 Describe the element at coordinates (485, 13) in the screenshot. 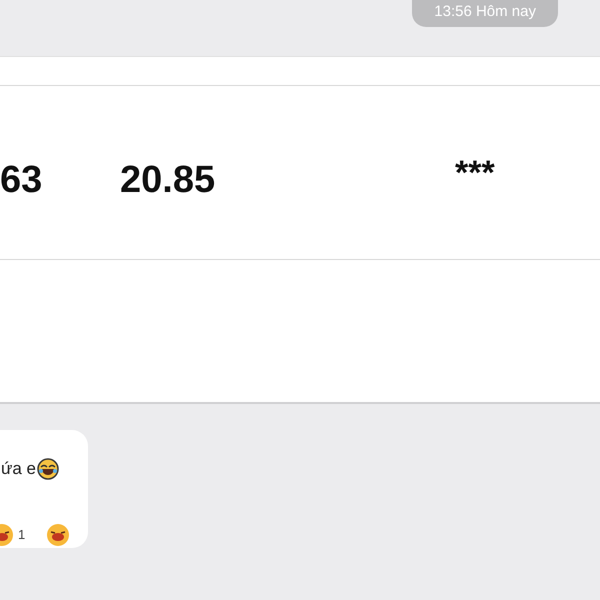

I see `timestamp-badge: 13:56 Hôm nay` at that location.